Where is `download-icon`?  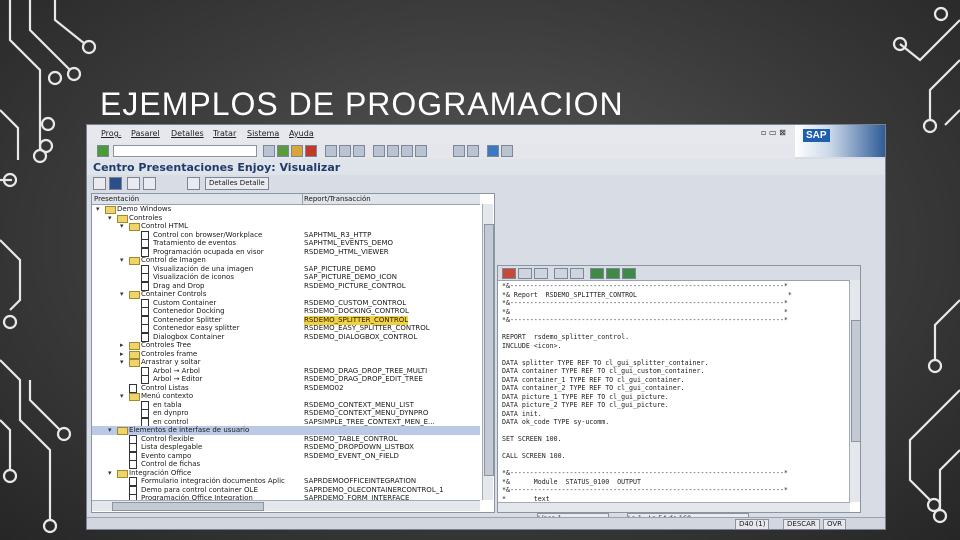
download-icon is located at coordinates (613, 273).